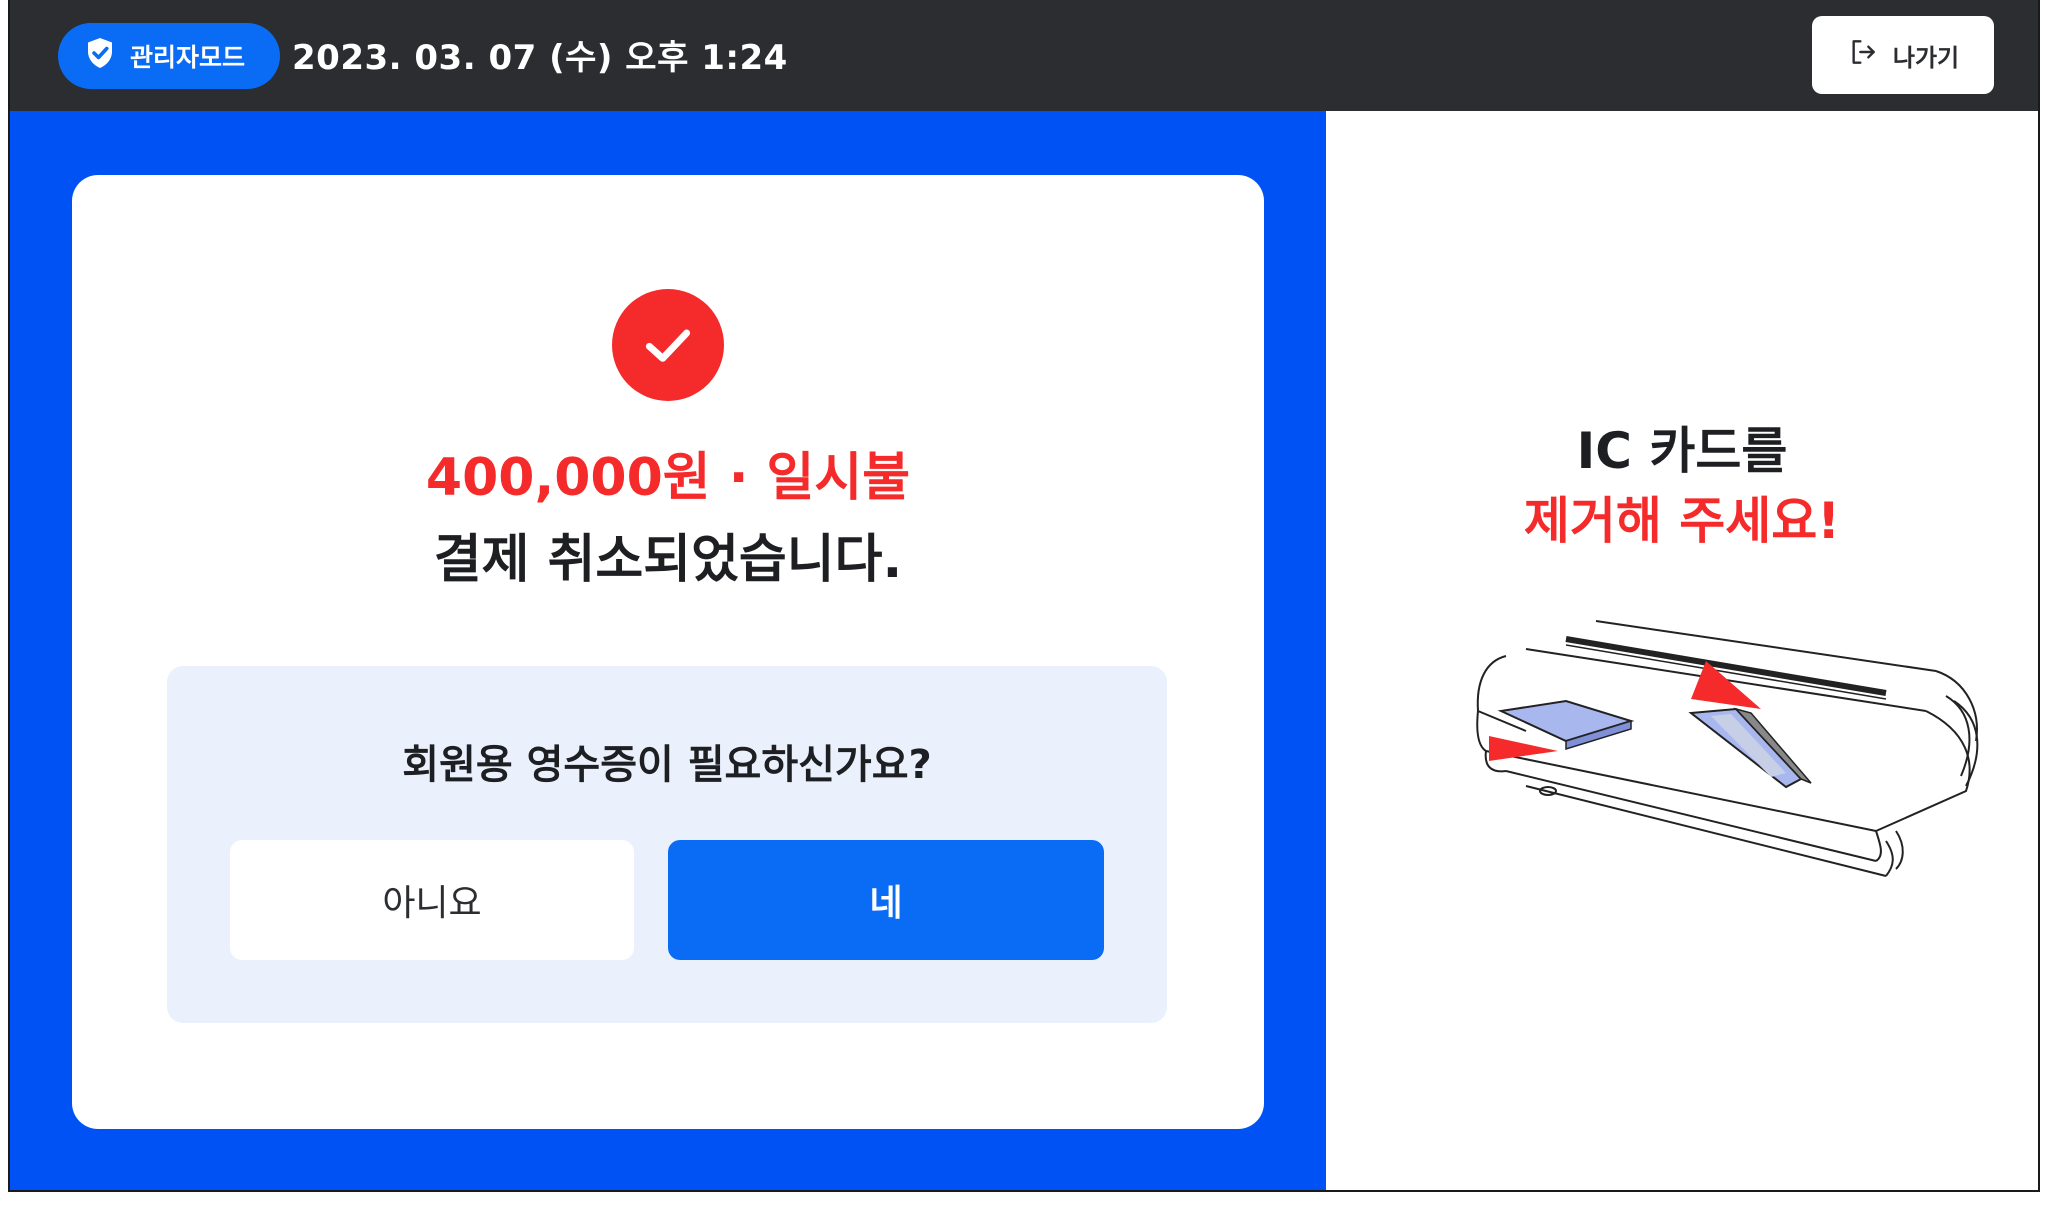  I want to click on datetime-display: 2023. 03. 07 (수) 오후 1:24, so click(540, 58).